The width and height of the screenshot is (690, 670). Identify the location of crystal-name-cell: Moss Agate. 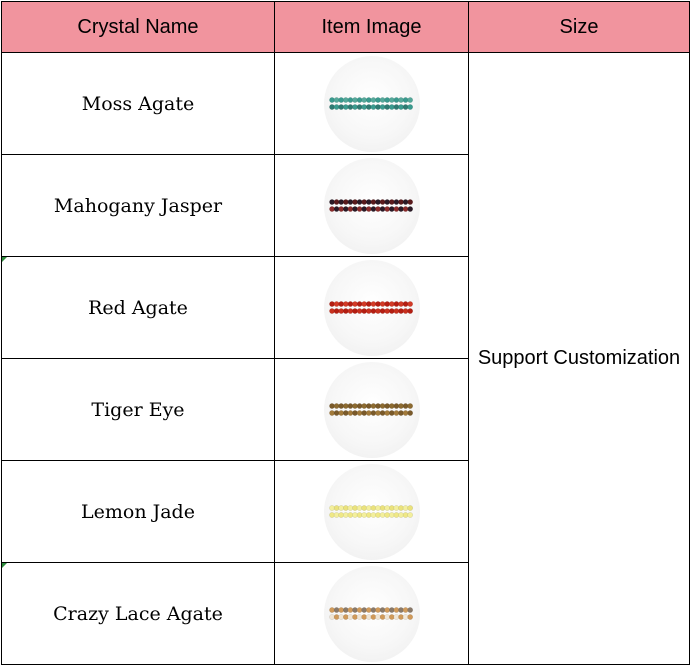
(138, 103).